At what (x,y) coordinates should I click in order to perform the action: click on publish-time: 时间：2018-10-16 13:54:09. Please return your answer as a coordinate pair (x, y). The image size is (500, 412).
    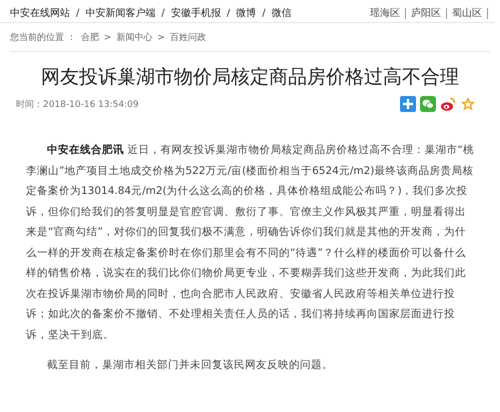
    Looking at the image, I should click on (77, 104).